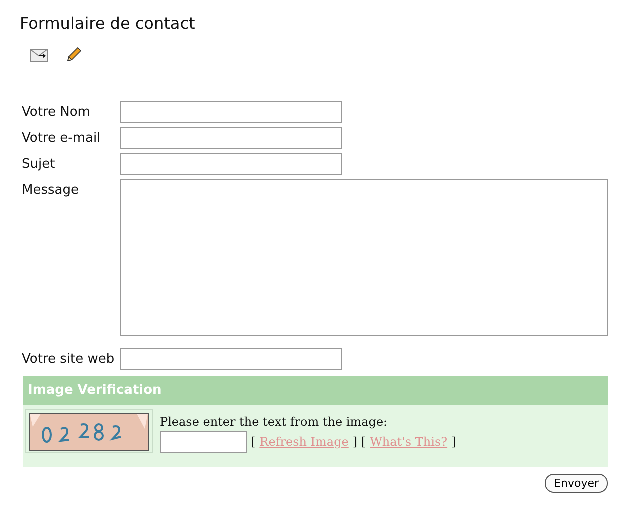  What do you see at coordinates (51, 190) in the screenshot?
I see `field-label: Message` at bounding box center [51, 190].